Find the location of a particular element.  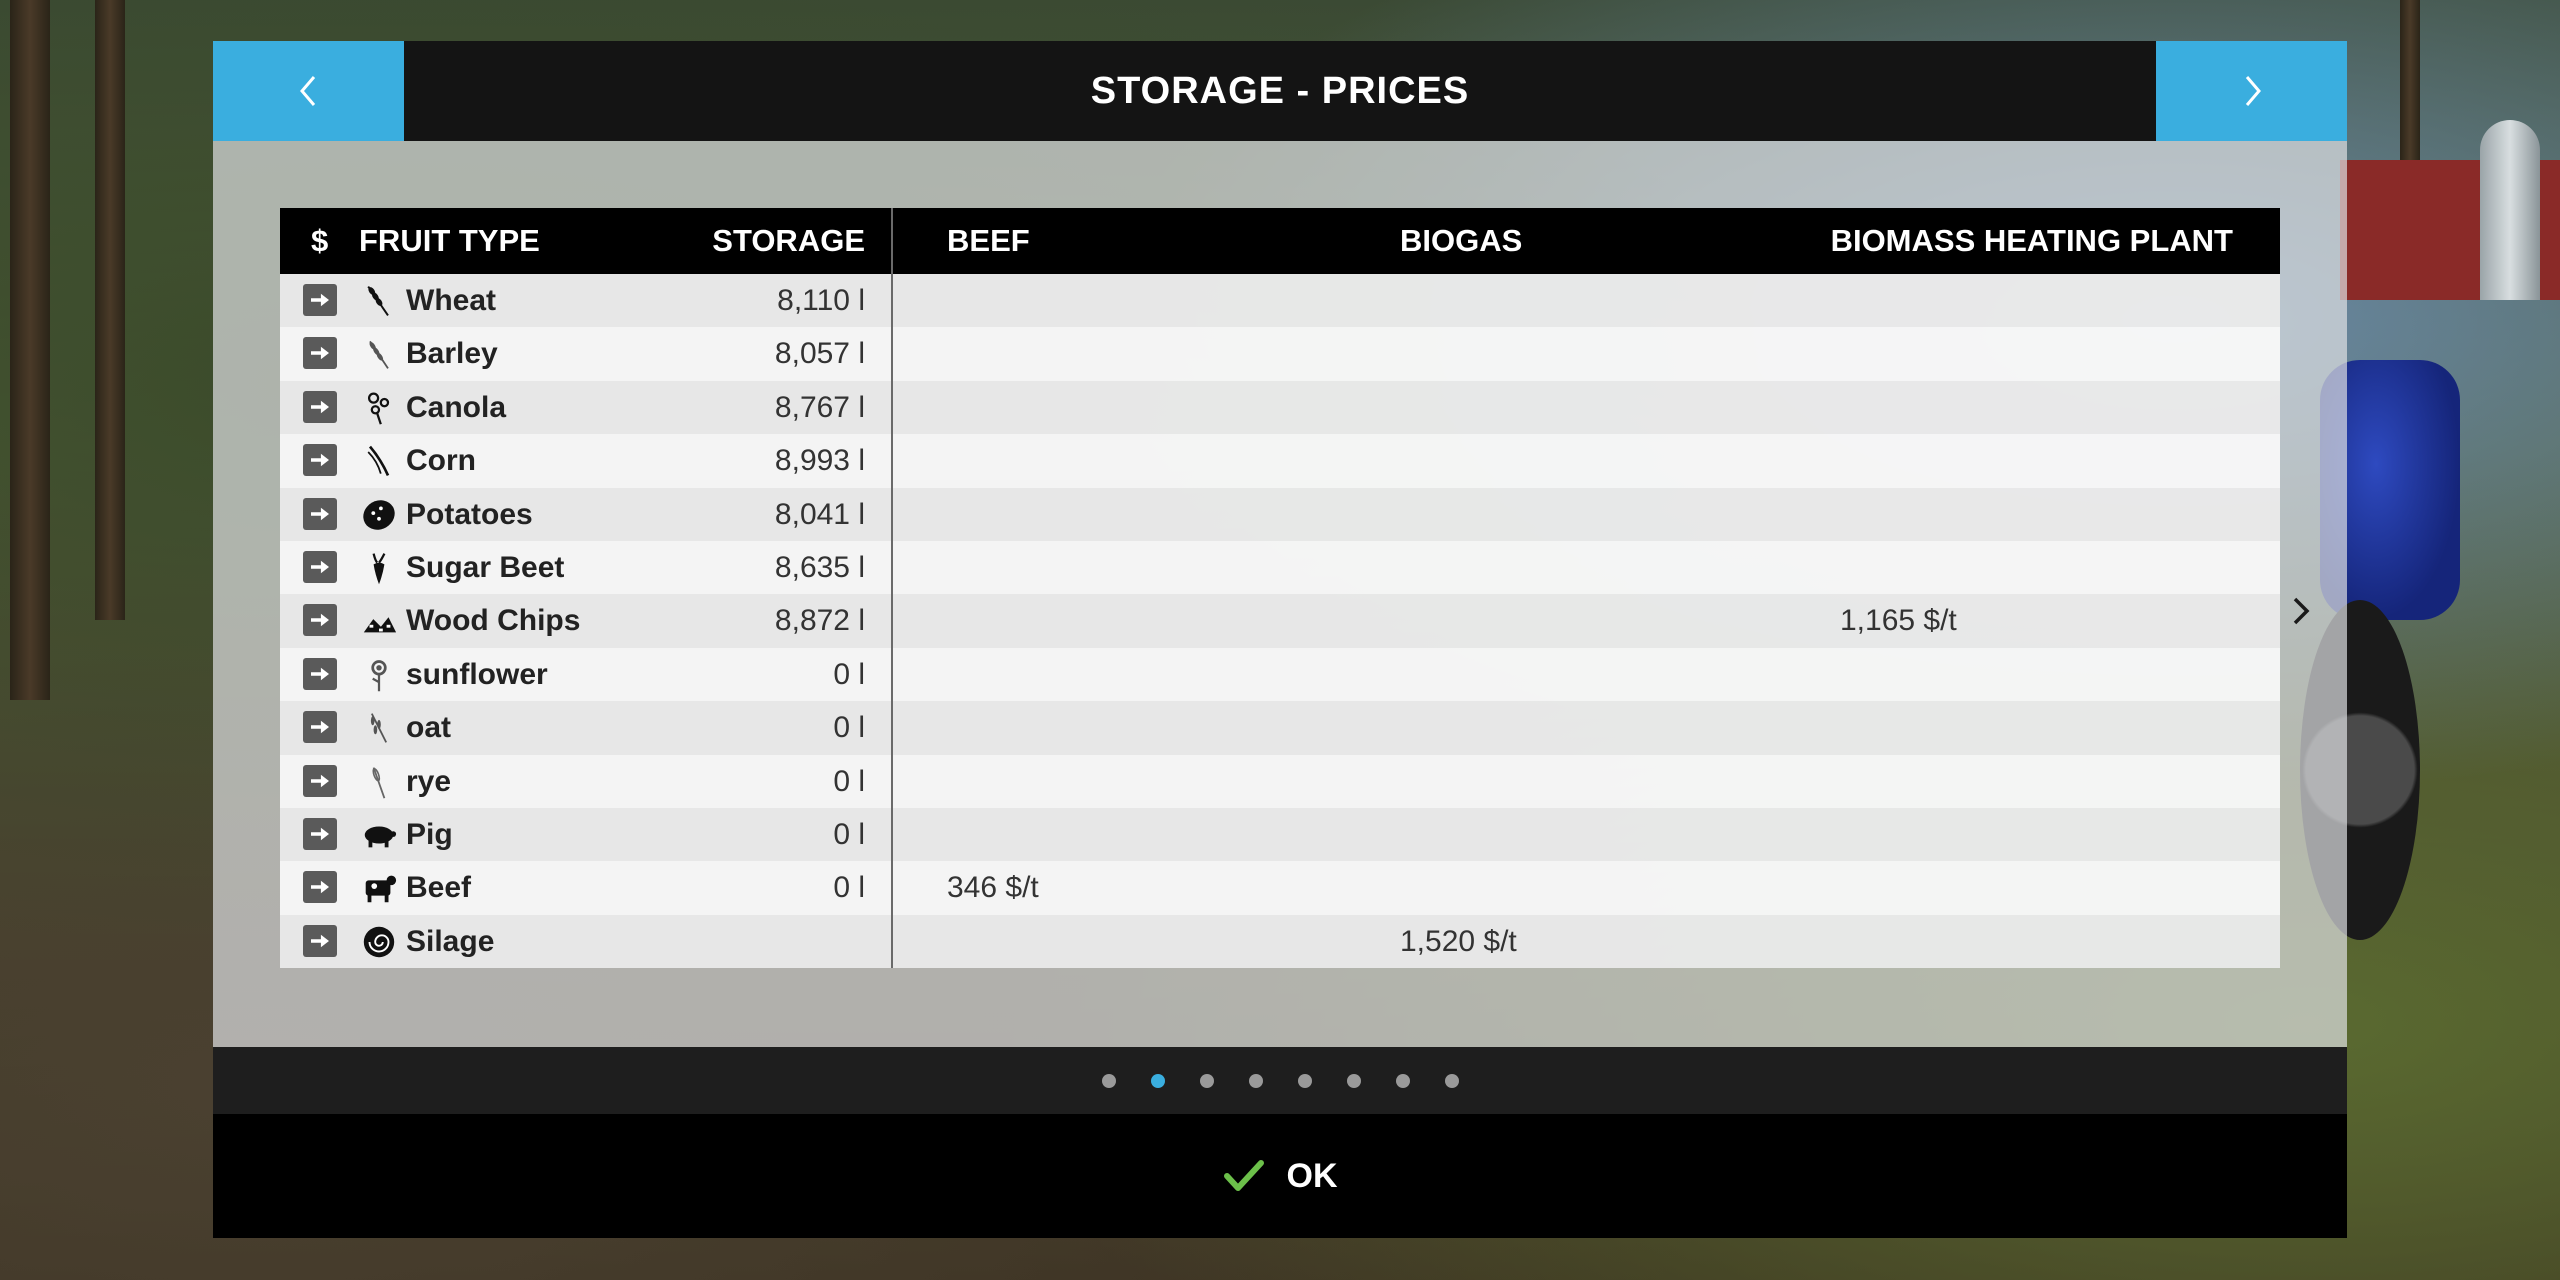

cow-icon is located at coordinates (379, 888).